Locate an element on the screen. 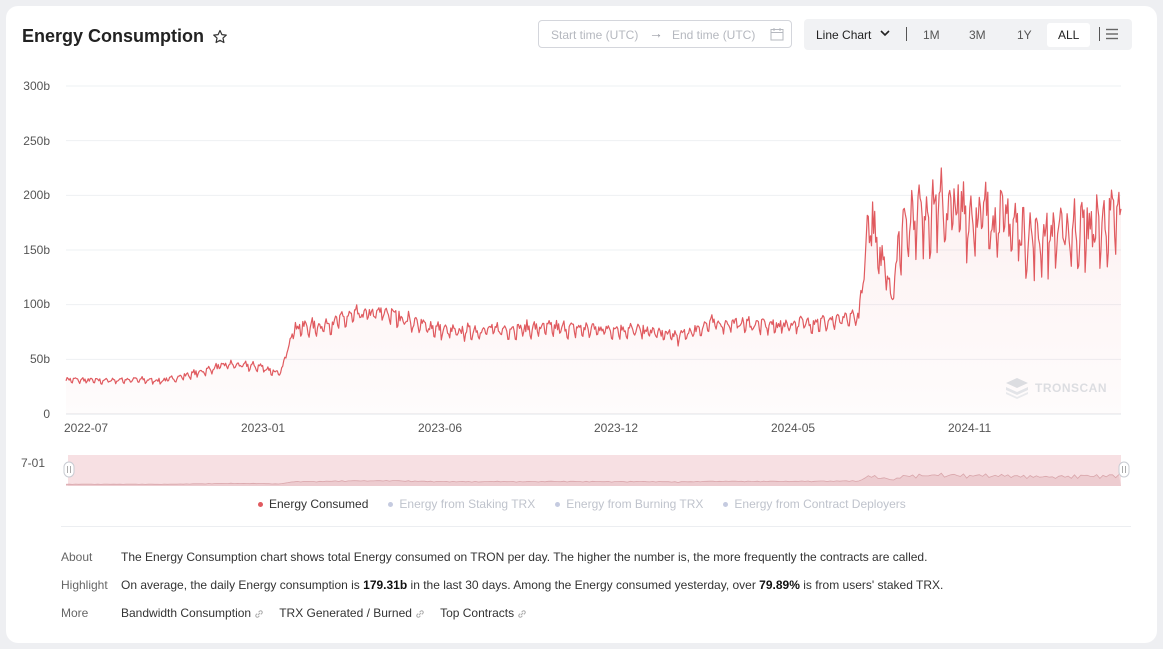  section-divider is located at coordinates (596, 526).